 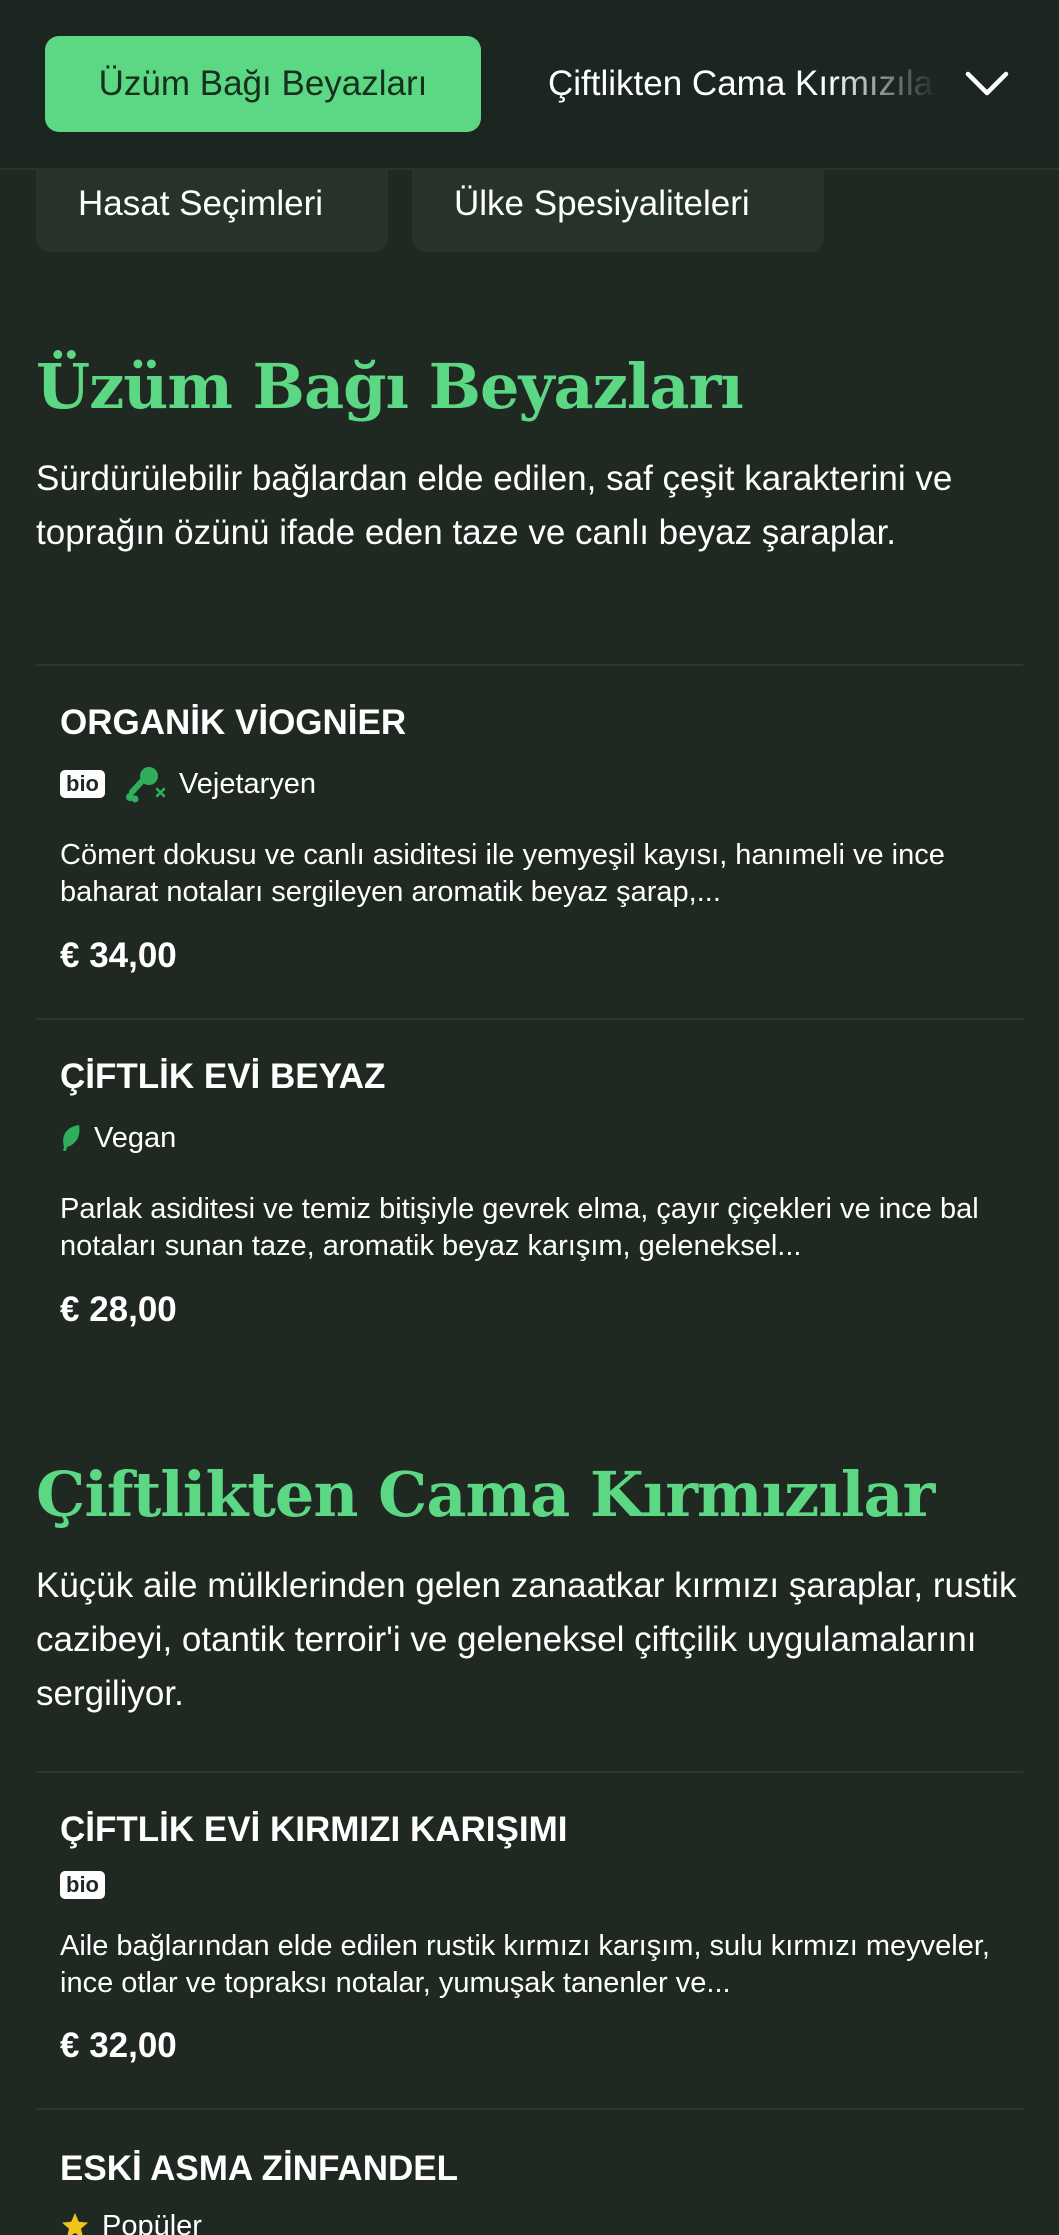 I want to click on menu-item-tags: bio Vejetaryen, so click(x=188, y=784).